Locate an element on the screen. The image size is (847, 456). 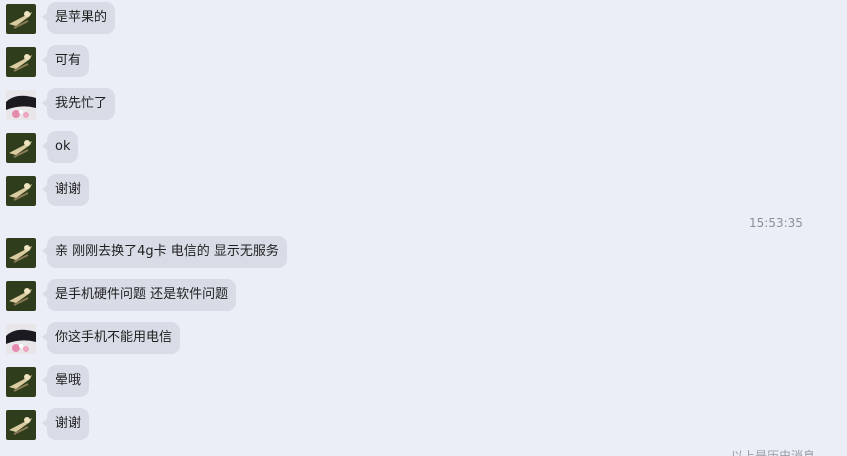
message-row: ok is located at coordinates (423, 149).